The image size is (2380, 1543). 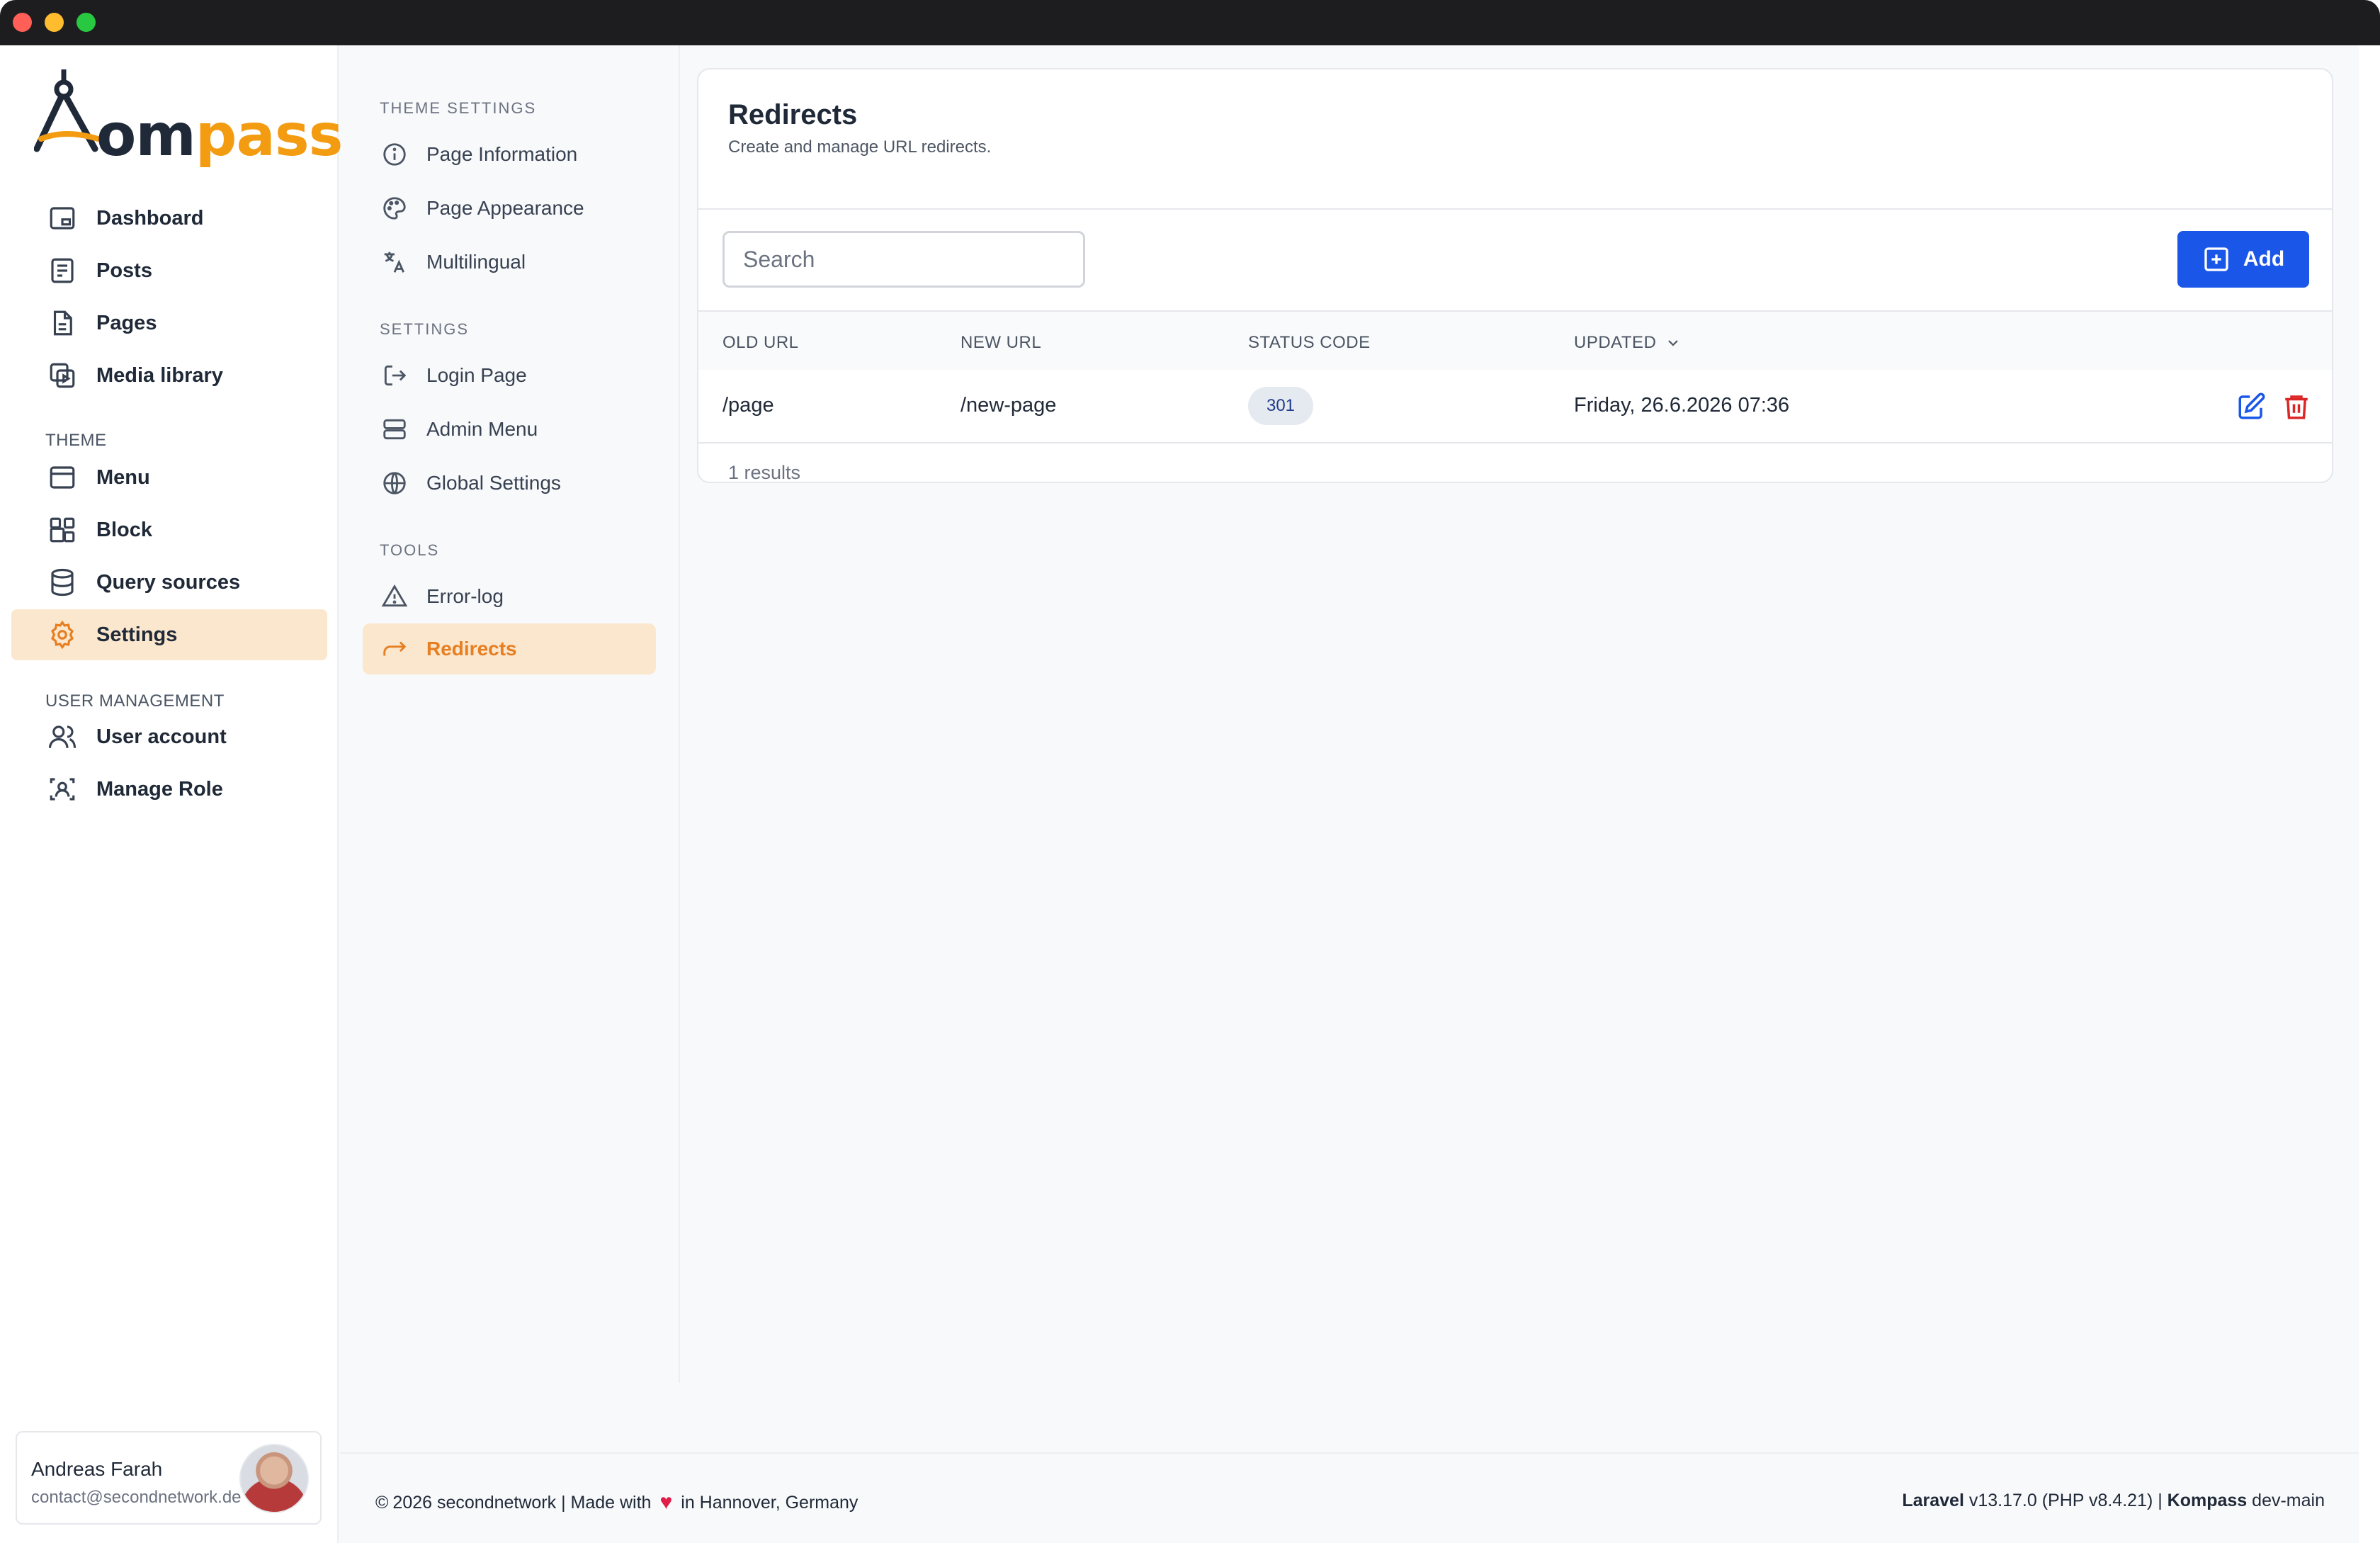 I want to click on sidebar-item-label: Query sources, so click(x=169, y=582).